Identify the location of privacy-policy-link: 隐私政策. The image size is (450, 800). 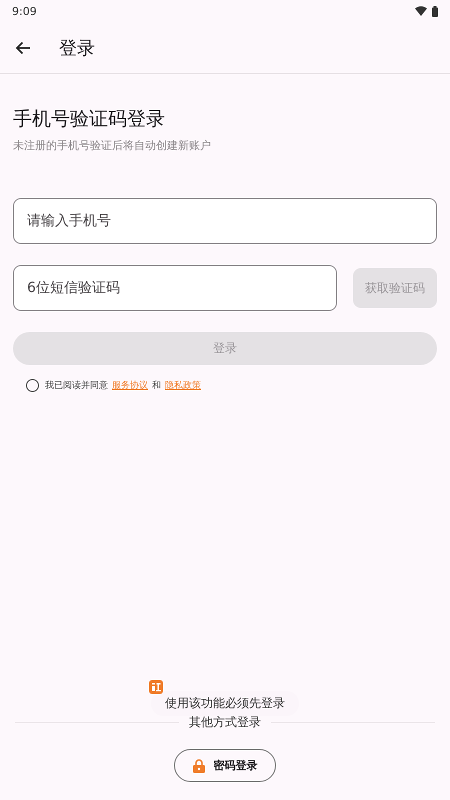
(183, 385).